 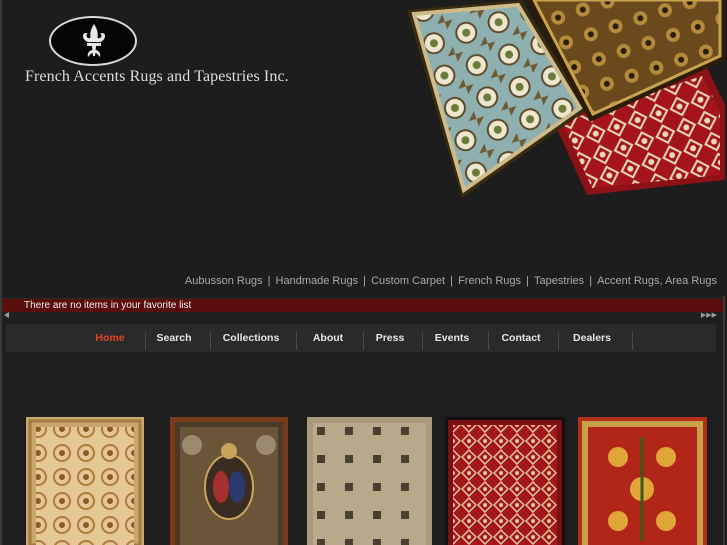 What do you see at coordinates (224, 281) in the screenshot?
I see `tagline-link-aubusson: Aubusson Rugs` at bounding box center [224, 281].